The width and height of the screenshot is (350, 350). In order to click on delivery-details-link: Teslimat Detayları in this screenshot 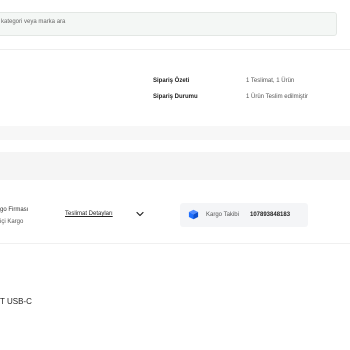, I will do `click(89, 214)`.